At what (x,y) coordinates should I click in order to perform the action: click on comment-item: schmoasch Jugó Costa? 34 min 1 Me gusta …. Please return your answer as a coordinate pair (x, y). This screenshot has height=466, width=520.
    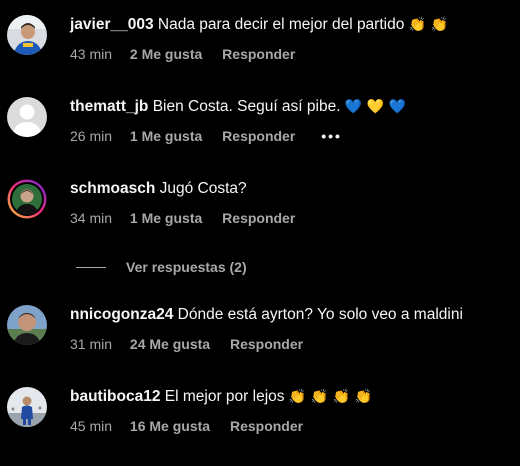
    Looking at the image, I should click on (260, 209).